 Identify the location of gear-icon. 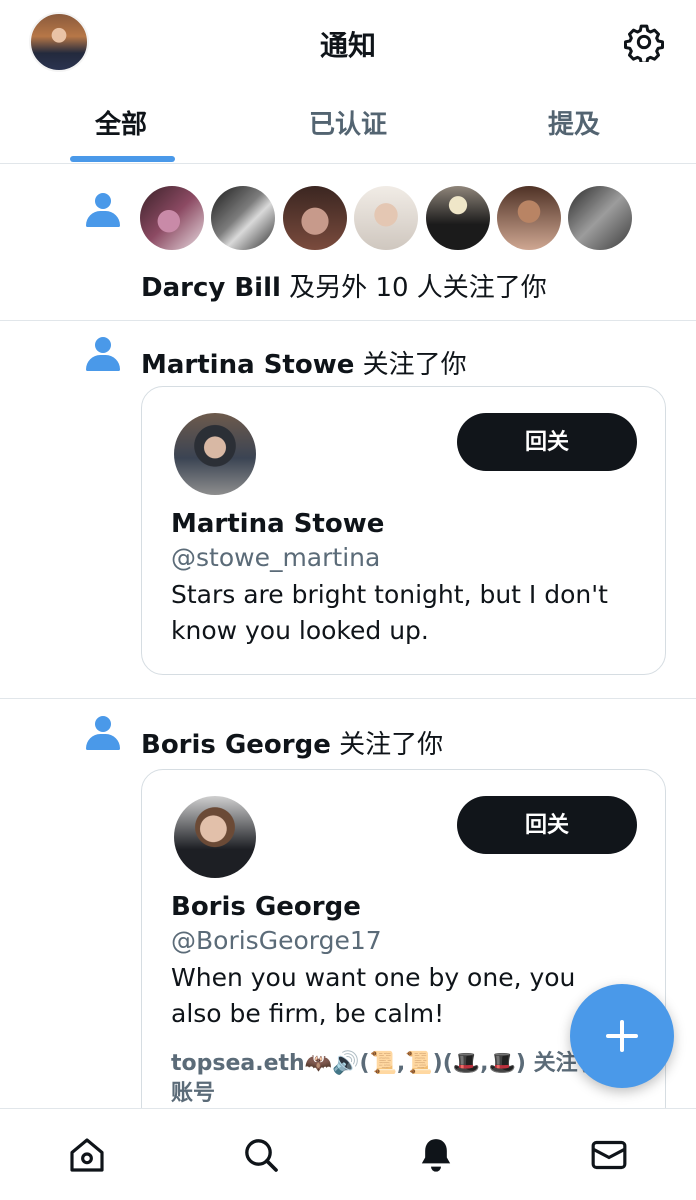
(644, 42).